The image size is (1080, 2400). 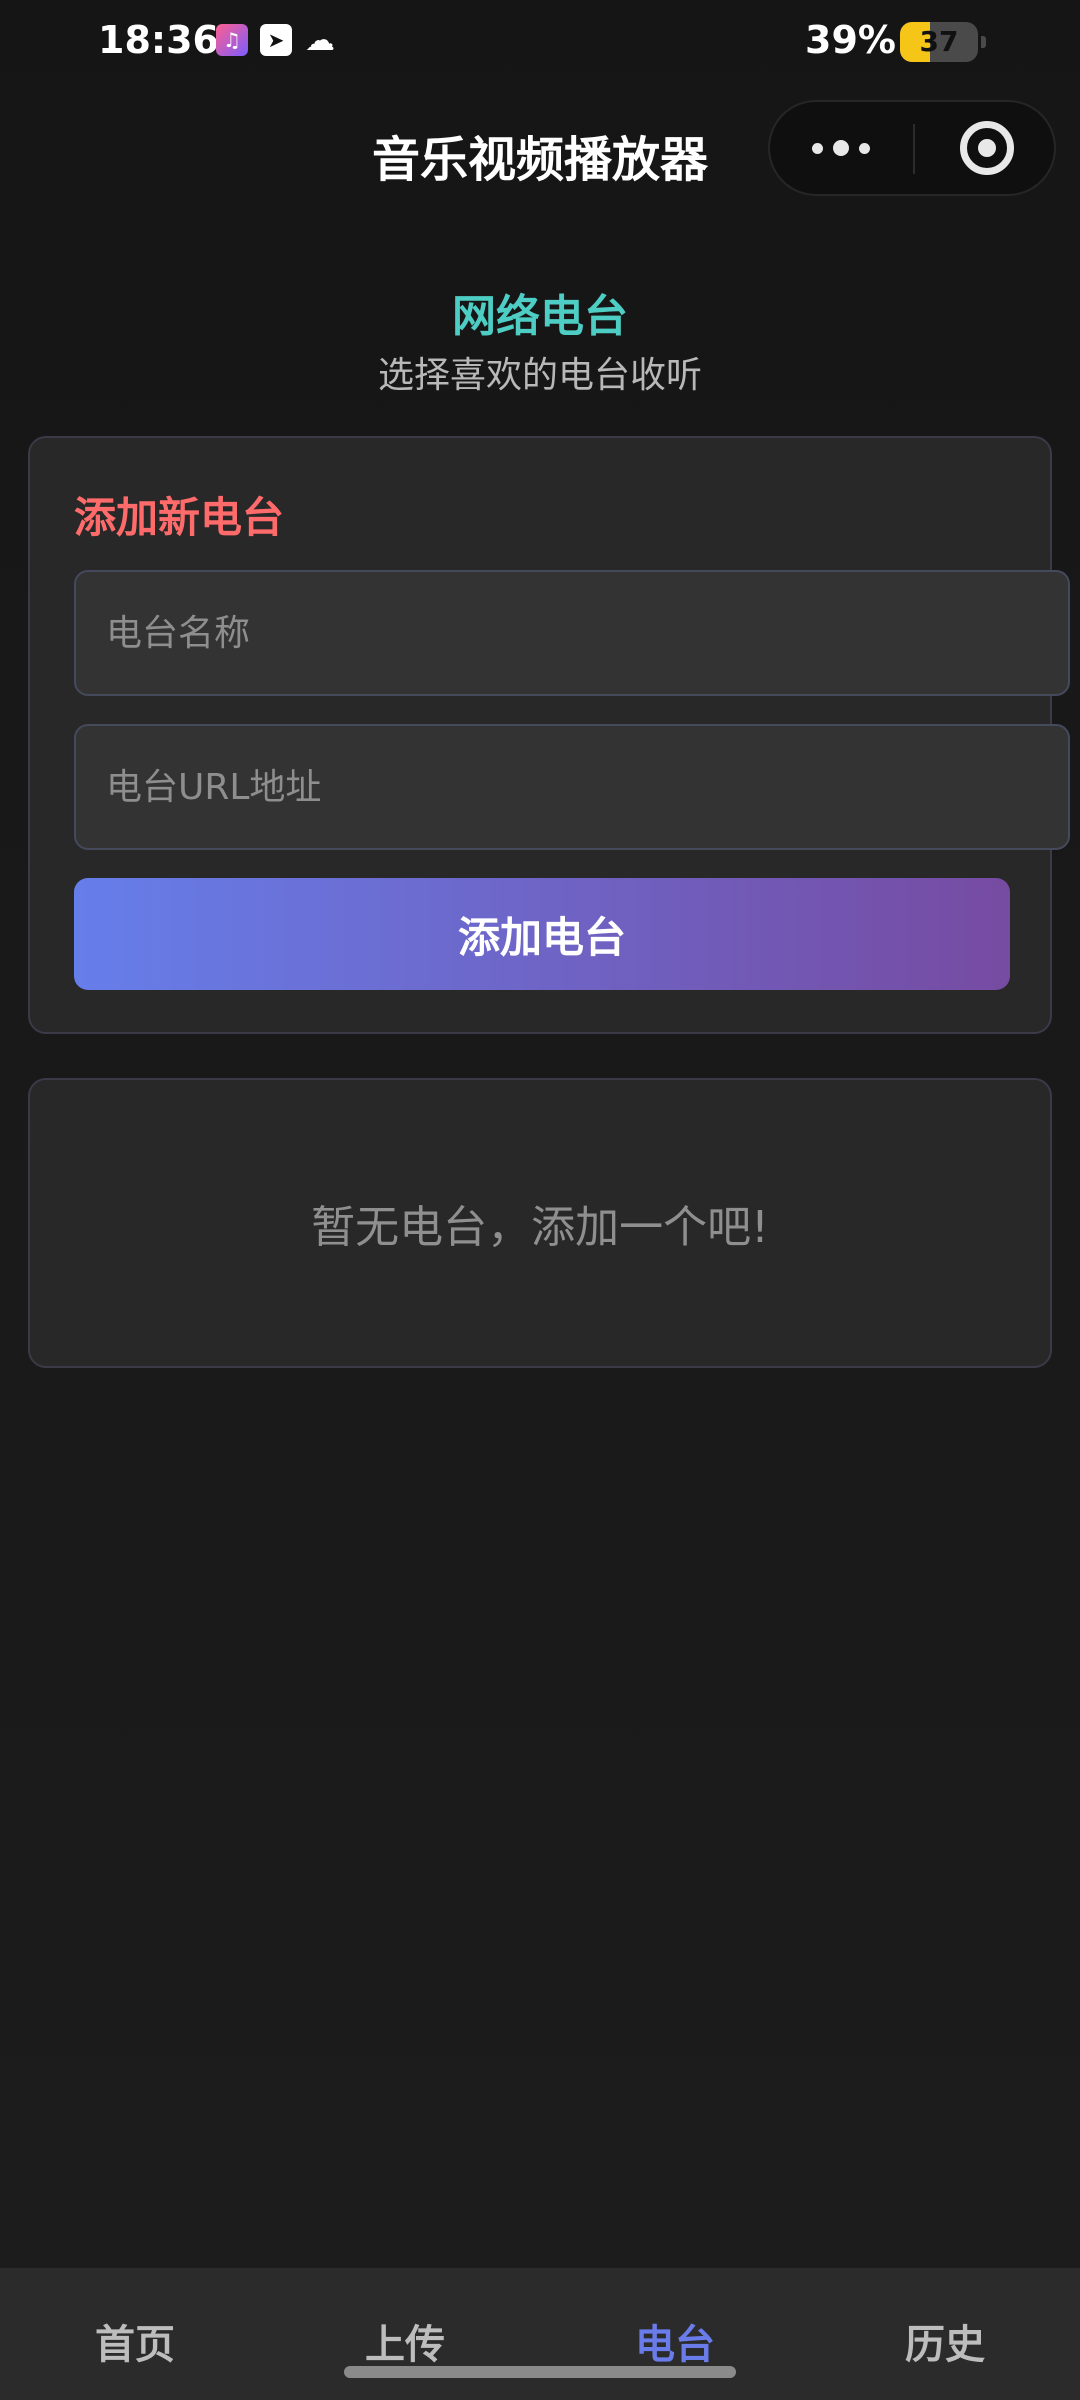 What do you see at coordinates (540, 2372) in the screenshot?
I see `home-indicator` at bounding box center [540, 2372].